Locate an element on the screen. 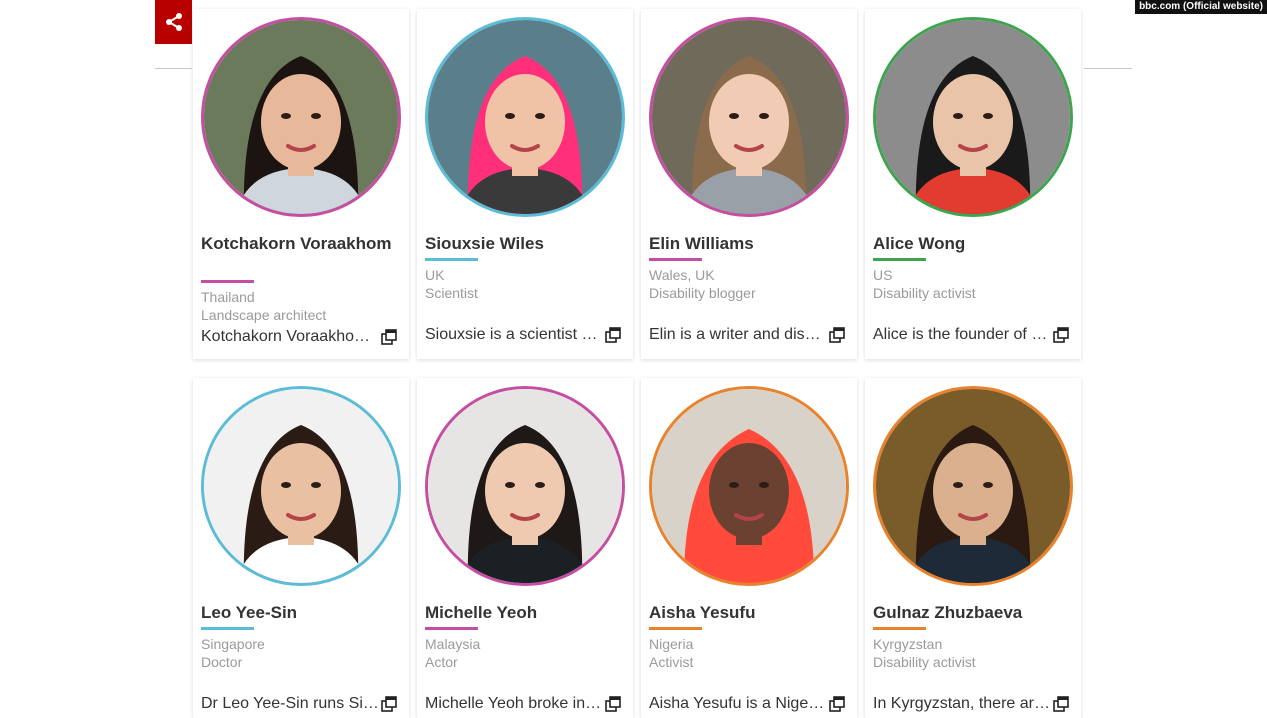  profile-name: Elin Williams is located at coordinates (701, 243).